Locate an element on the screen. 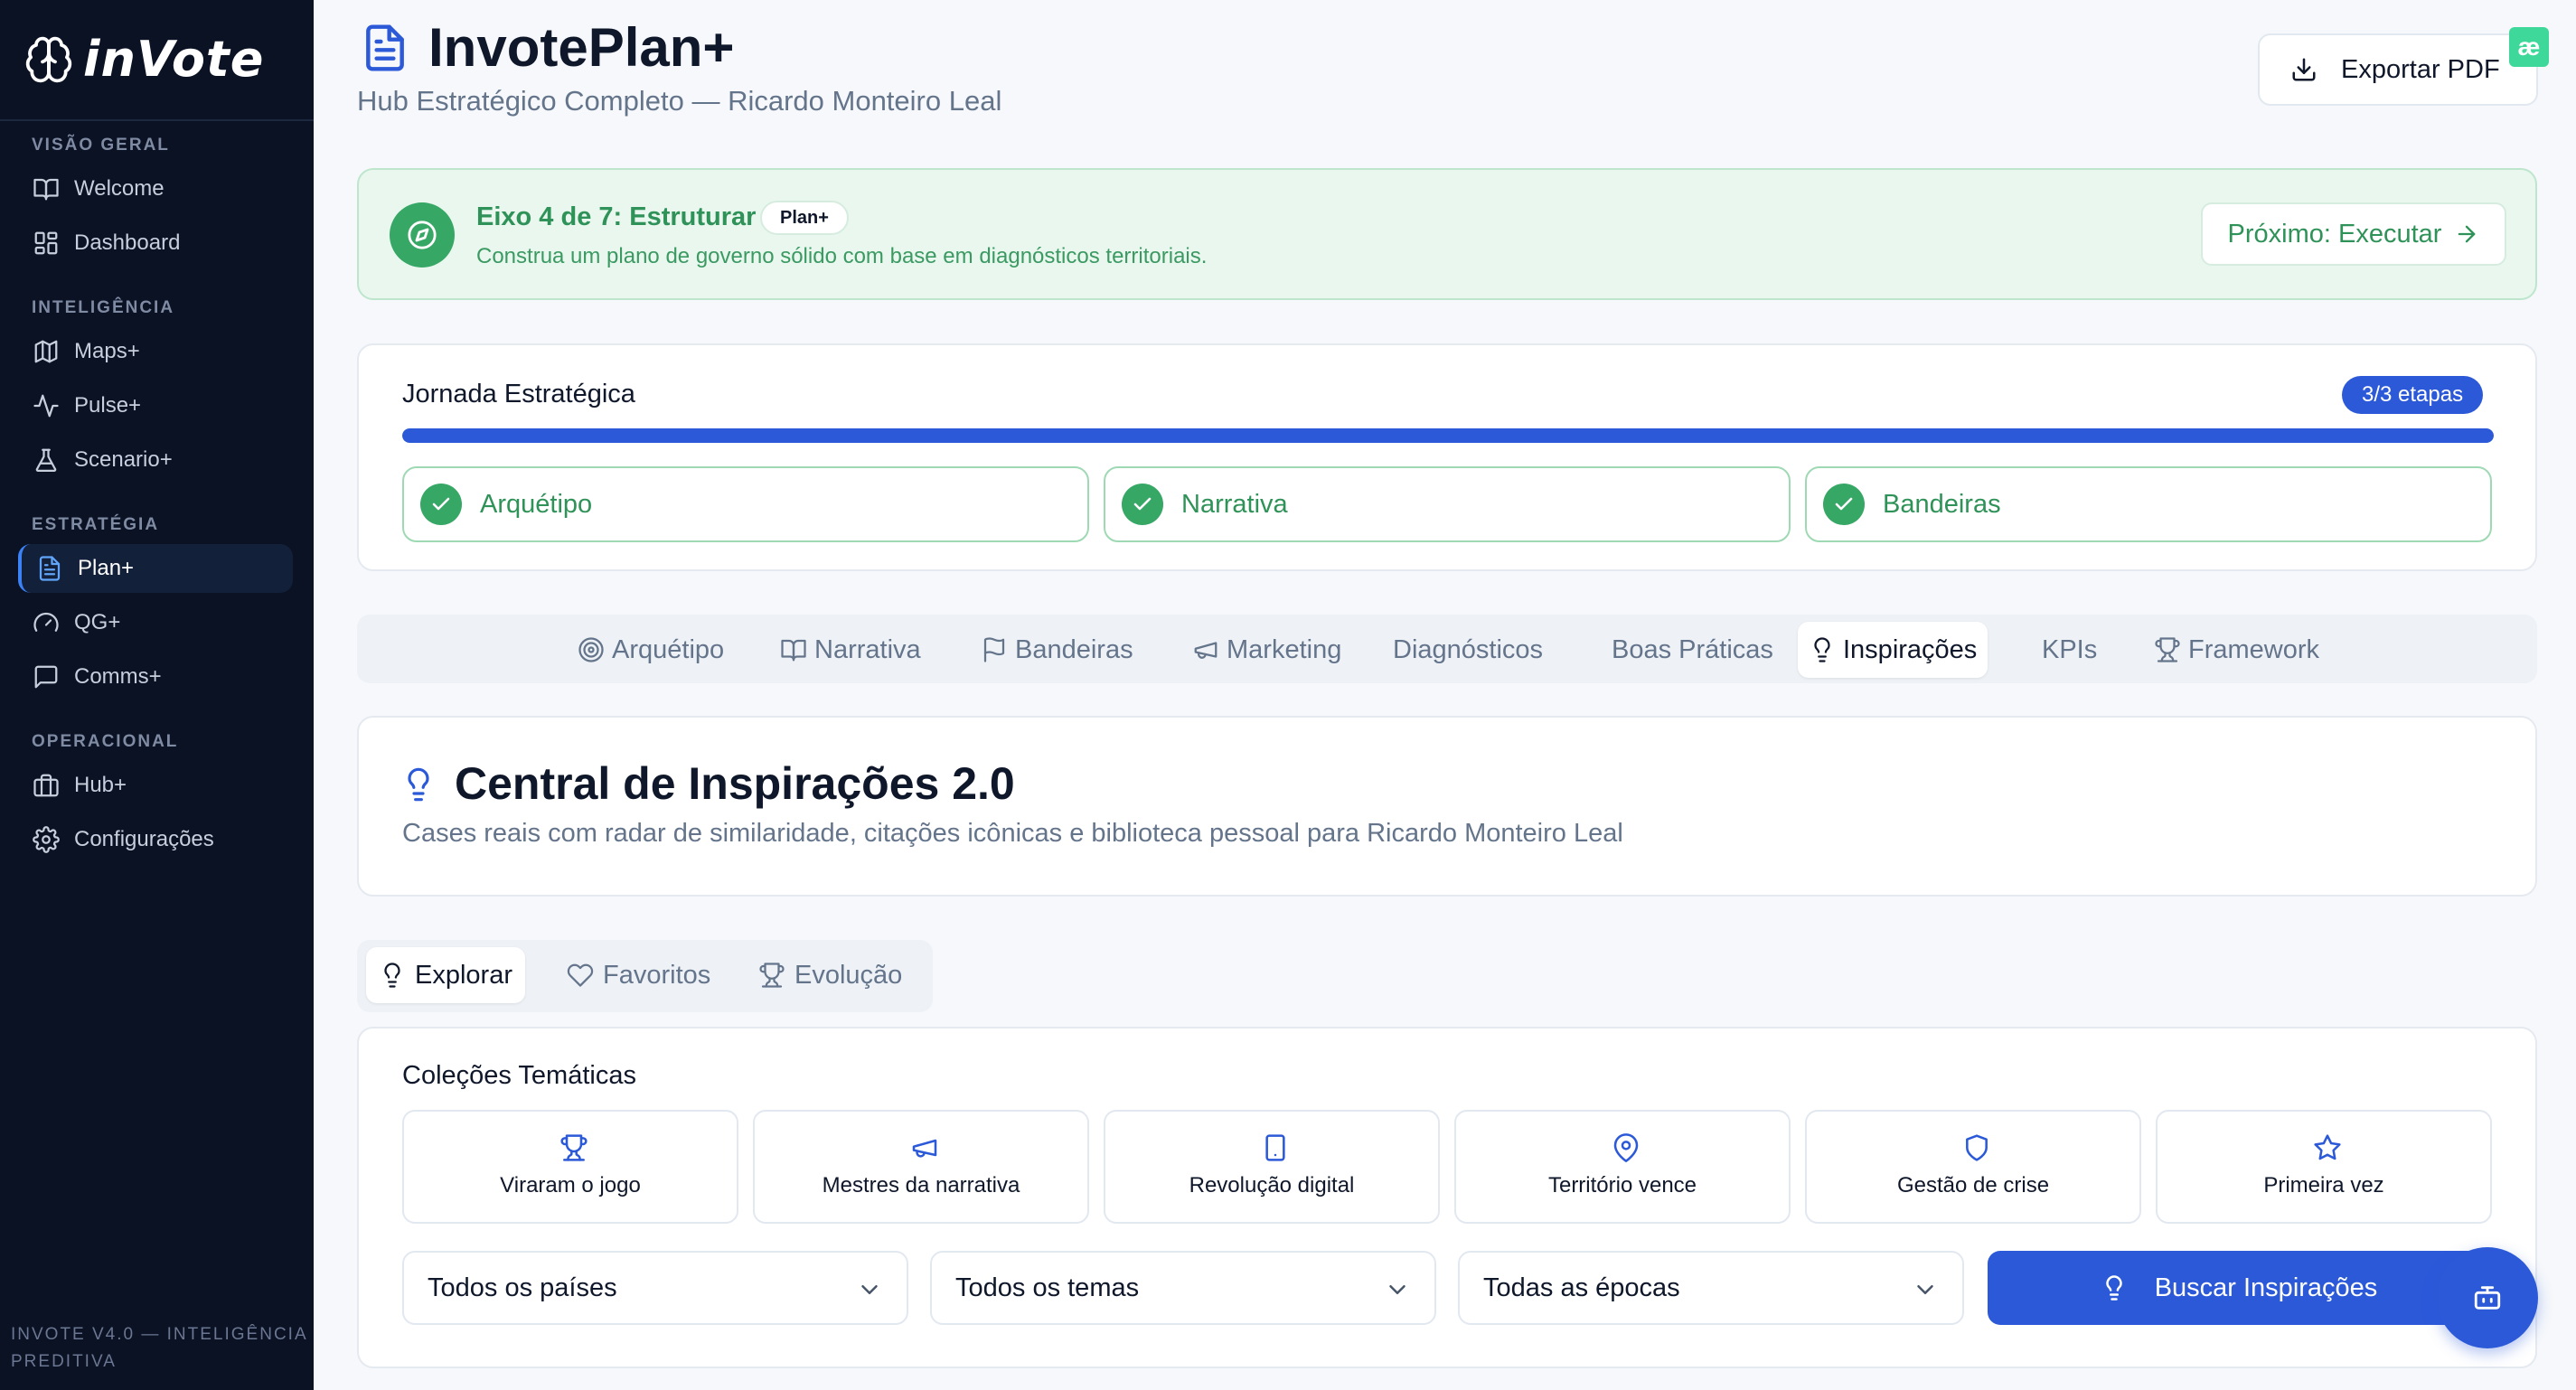 This screenshot has width=2576, height=1390. sidebar-item-qg: QG+ is located at coordinates (155, 622).